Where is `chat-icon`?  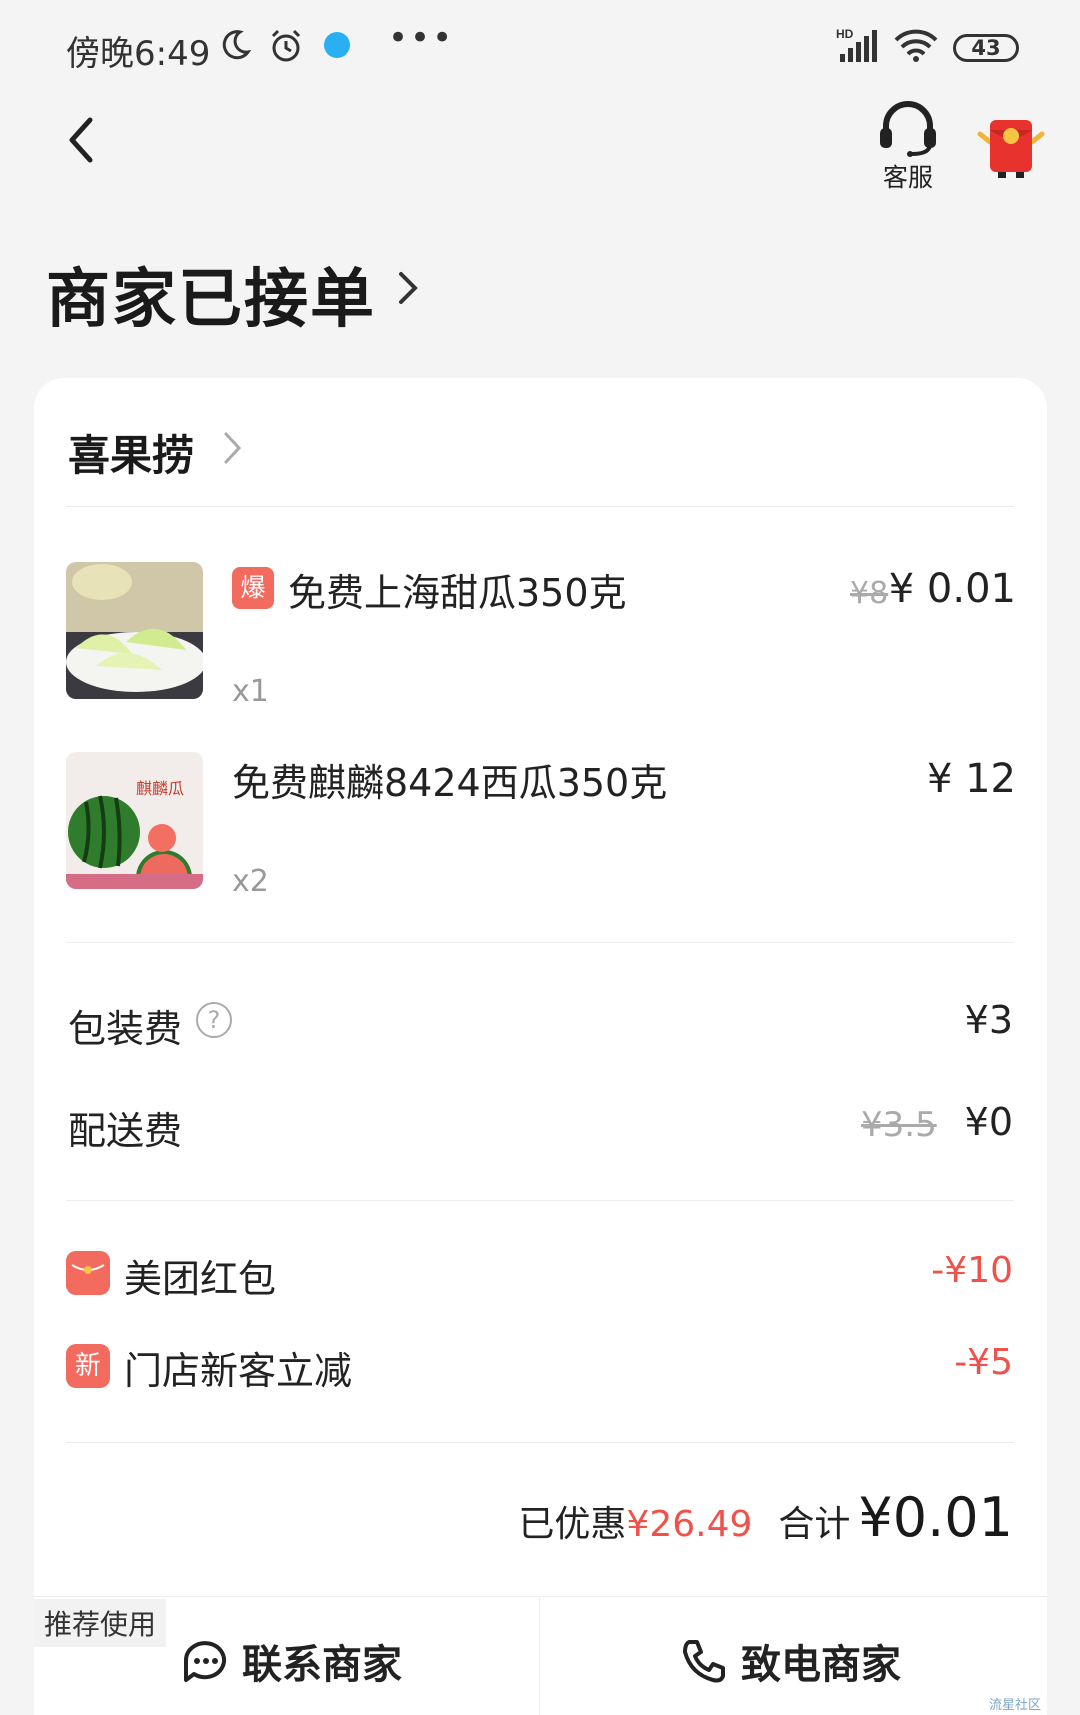 chat-icon is located at coordinates (205, 1661).